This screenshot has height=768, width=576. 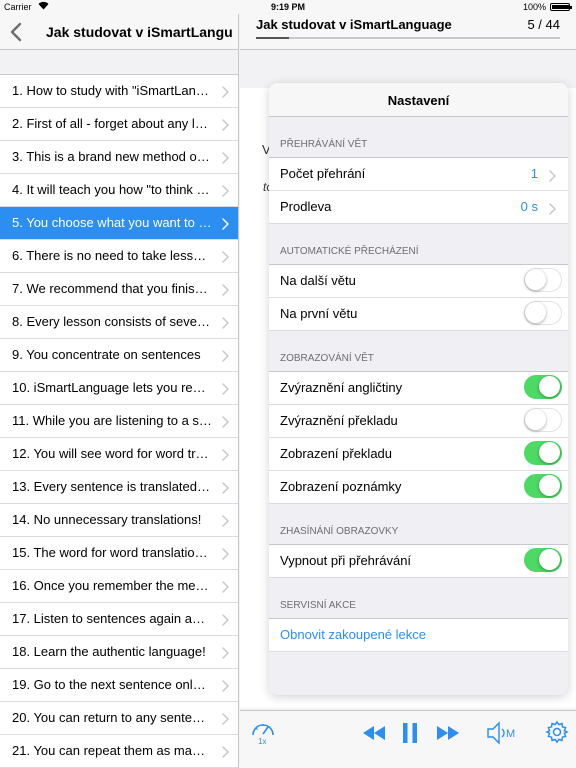 I want to click on settings-row-label: Zvýraznění angličtiny, so click(x=341, y=387).